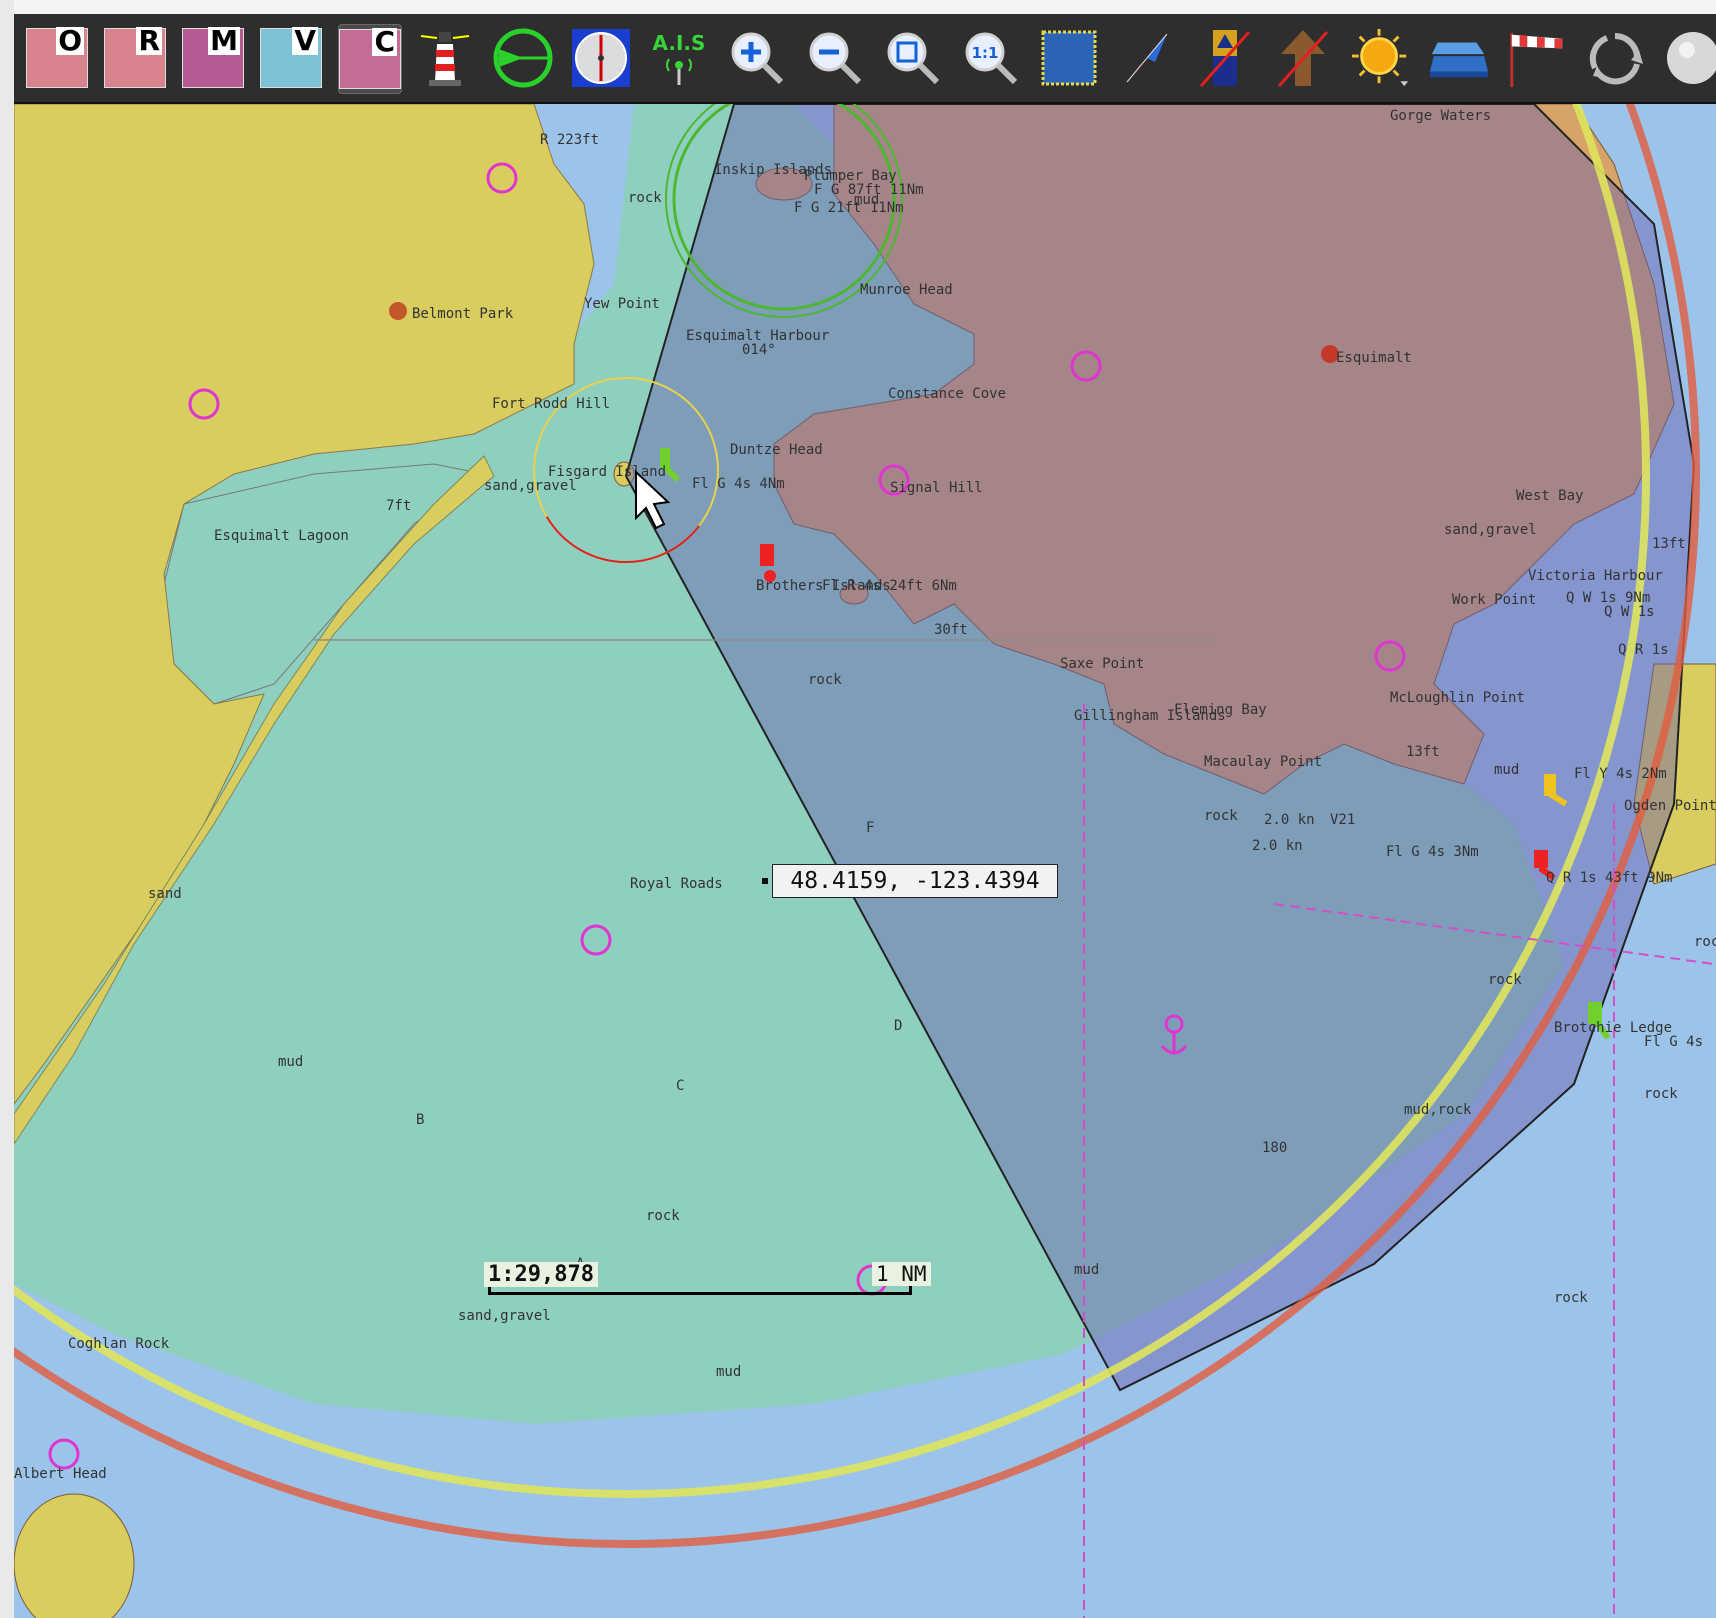  I want to click on window-top-edge, so click(865, 7).